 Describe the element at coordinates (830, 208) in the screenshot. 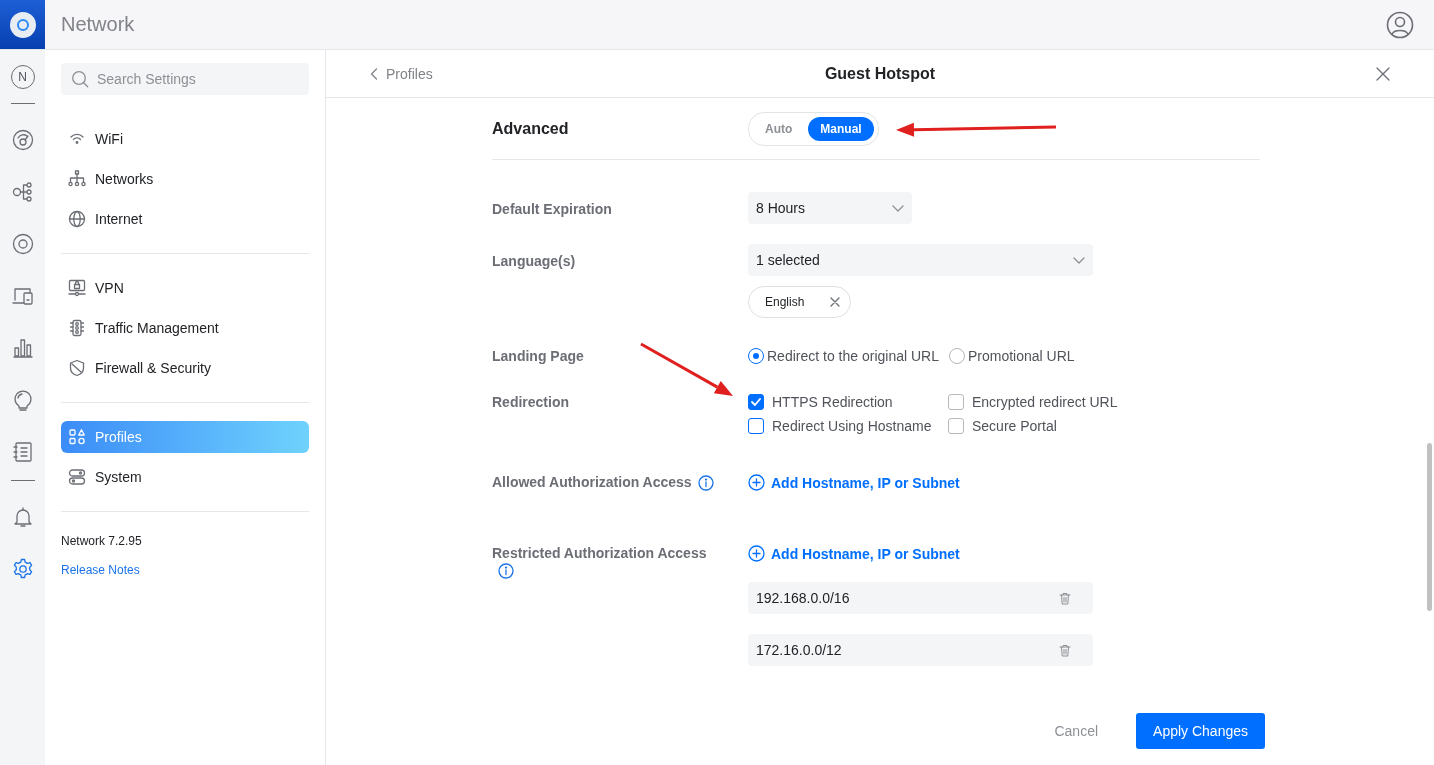

I see `dropdown: 8 Hours` at that location.